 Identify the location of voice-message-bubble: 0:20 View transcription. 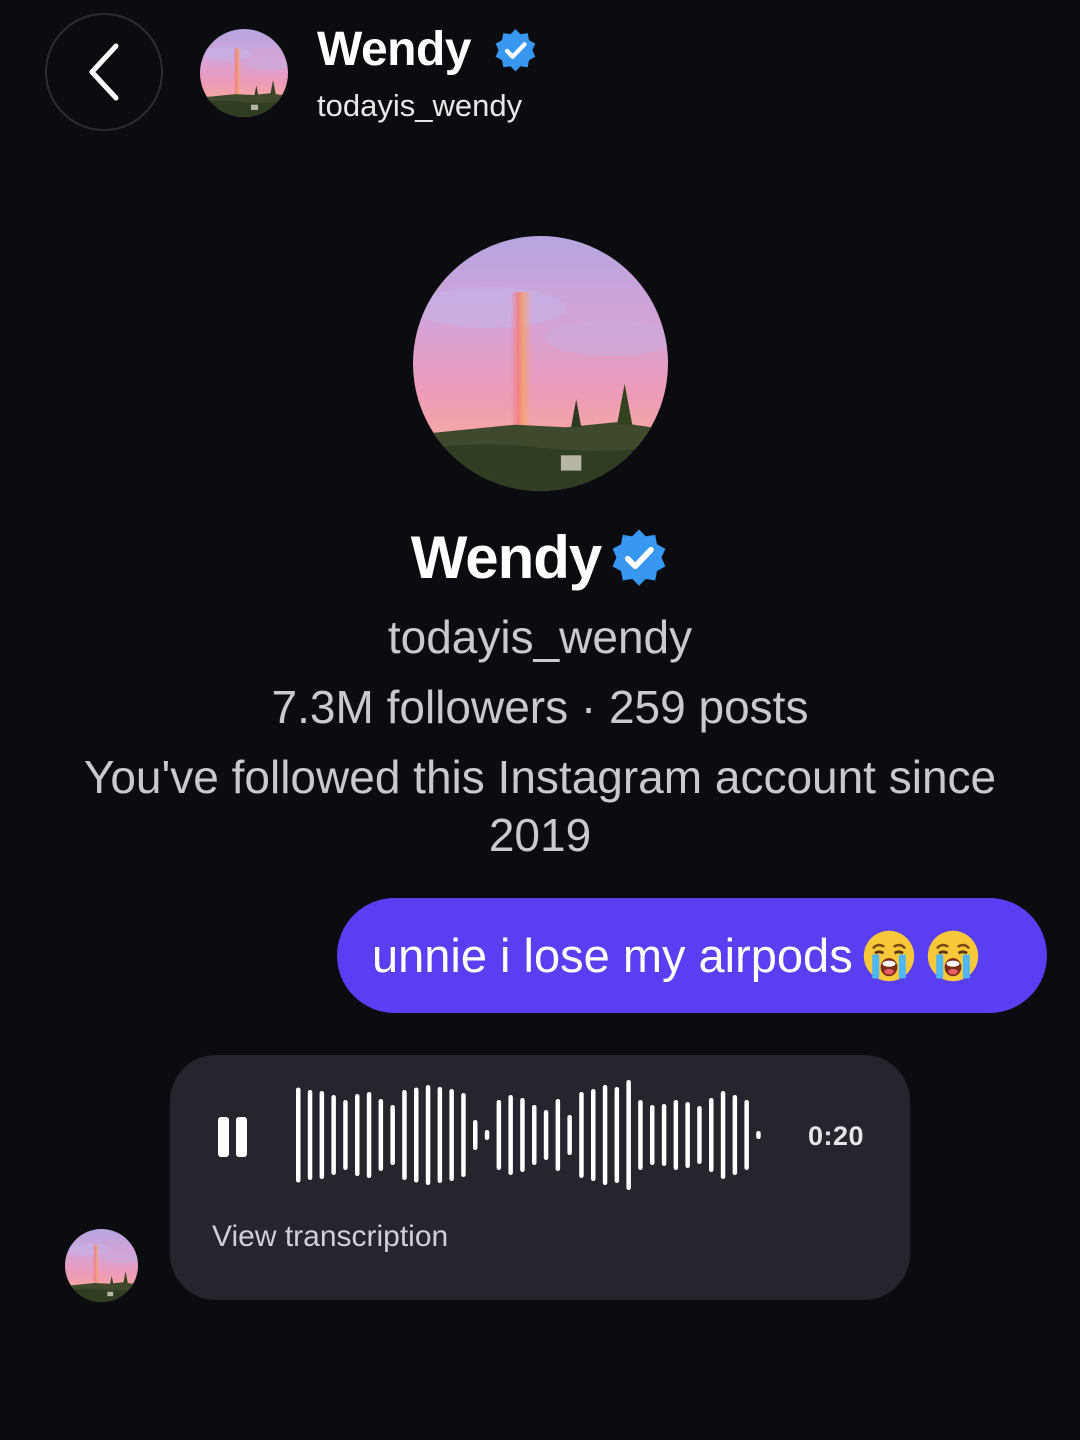
(540, 1177).